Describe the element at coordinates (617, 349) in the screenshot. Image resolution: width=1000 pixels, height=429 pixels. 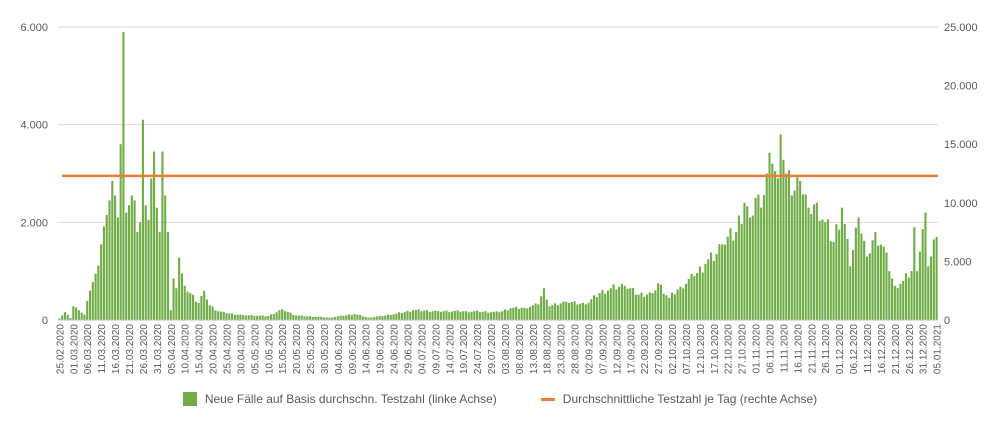
I see `x-tick-label: 12.09.2020` at that location.